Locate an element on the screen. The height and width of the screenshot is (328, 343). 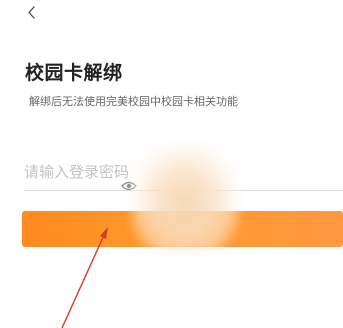
back-button is located at coordinates (32, 14).